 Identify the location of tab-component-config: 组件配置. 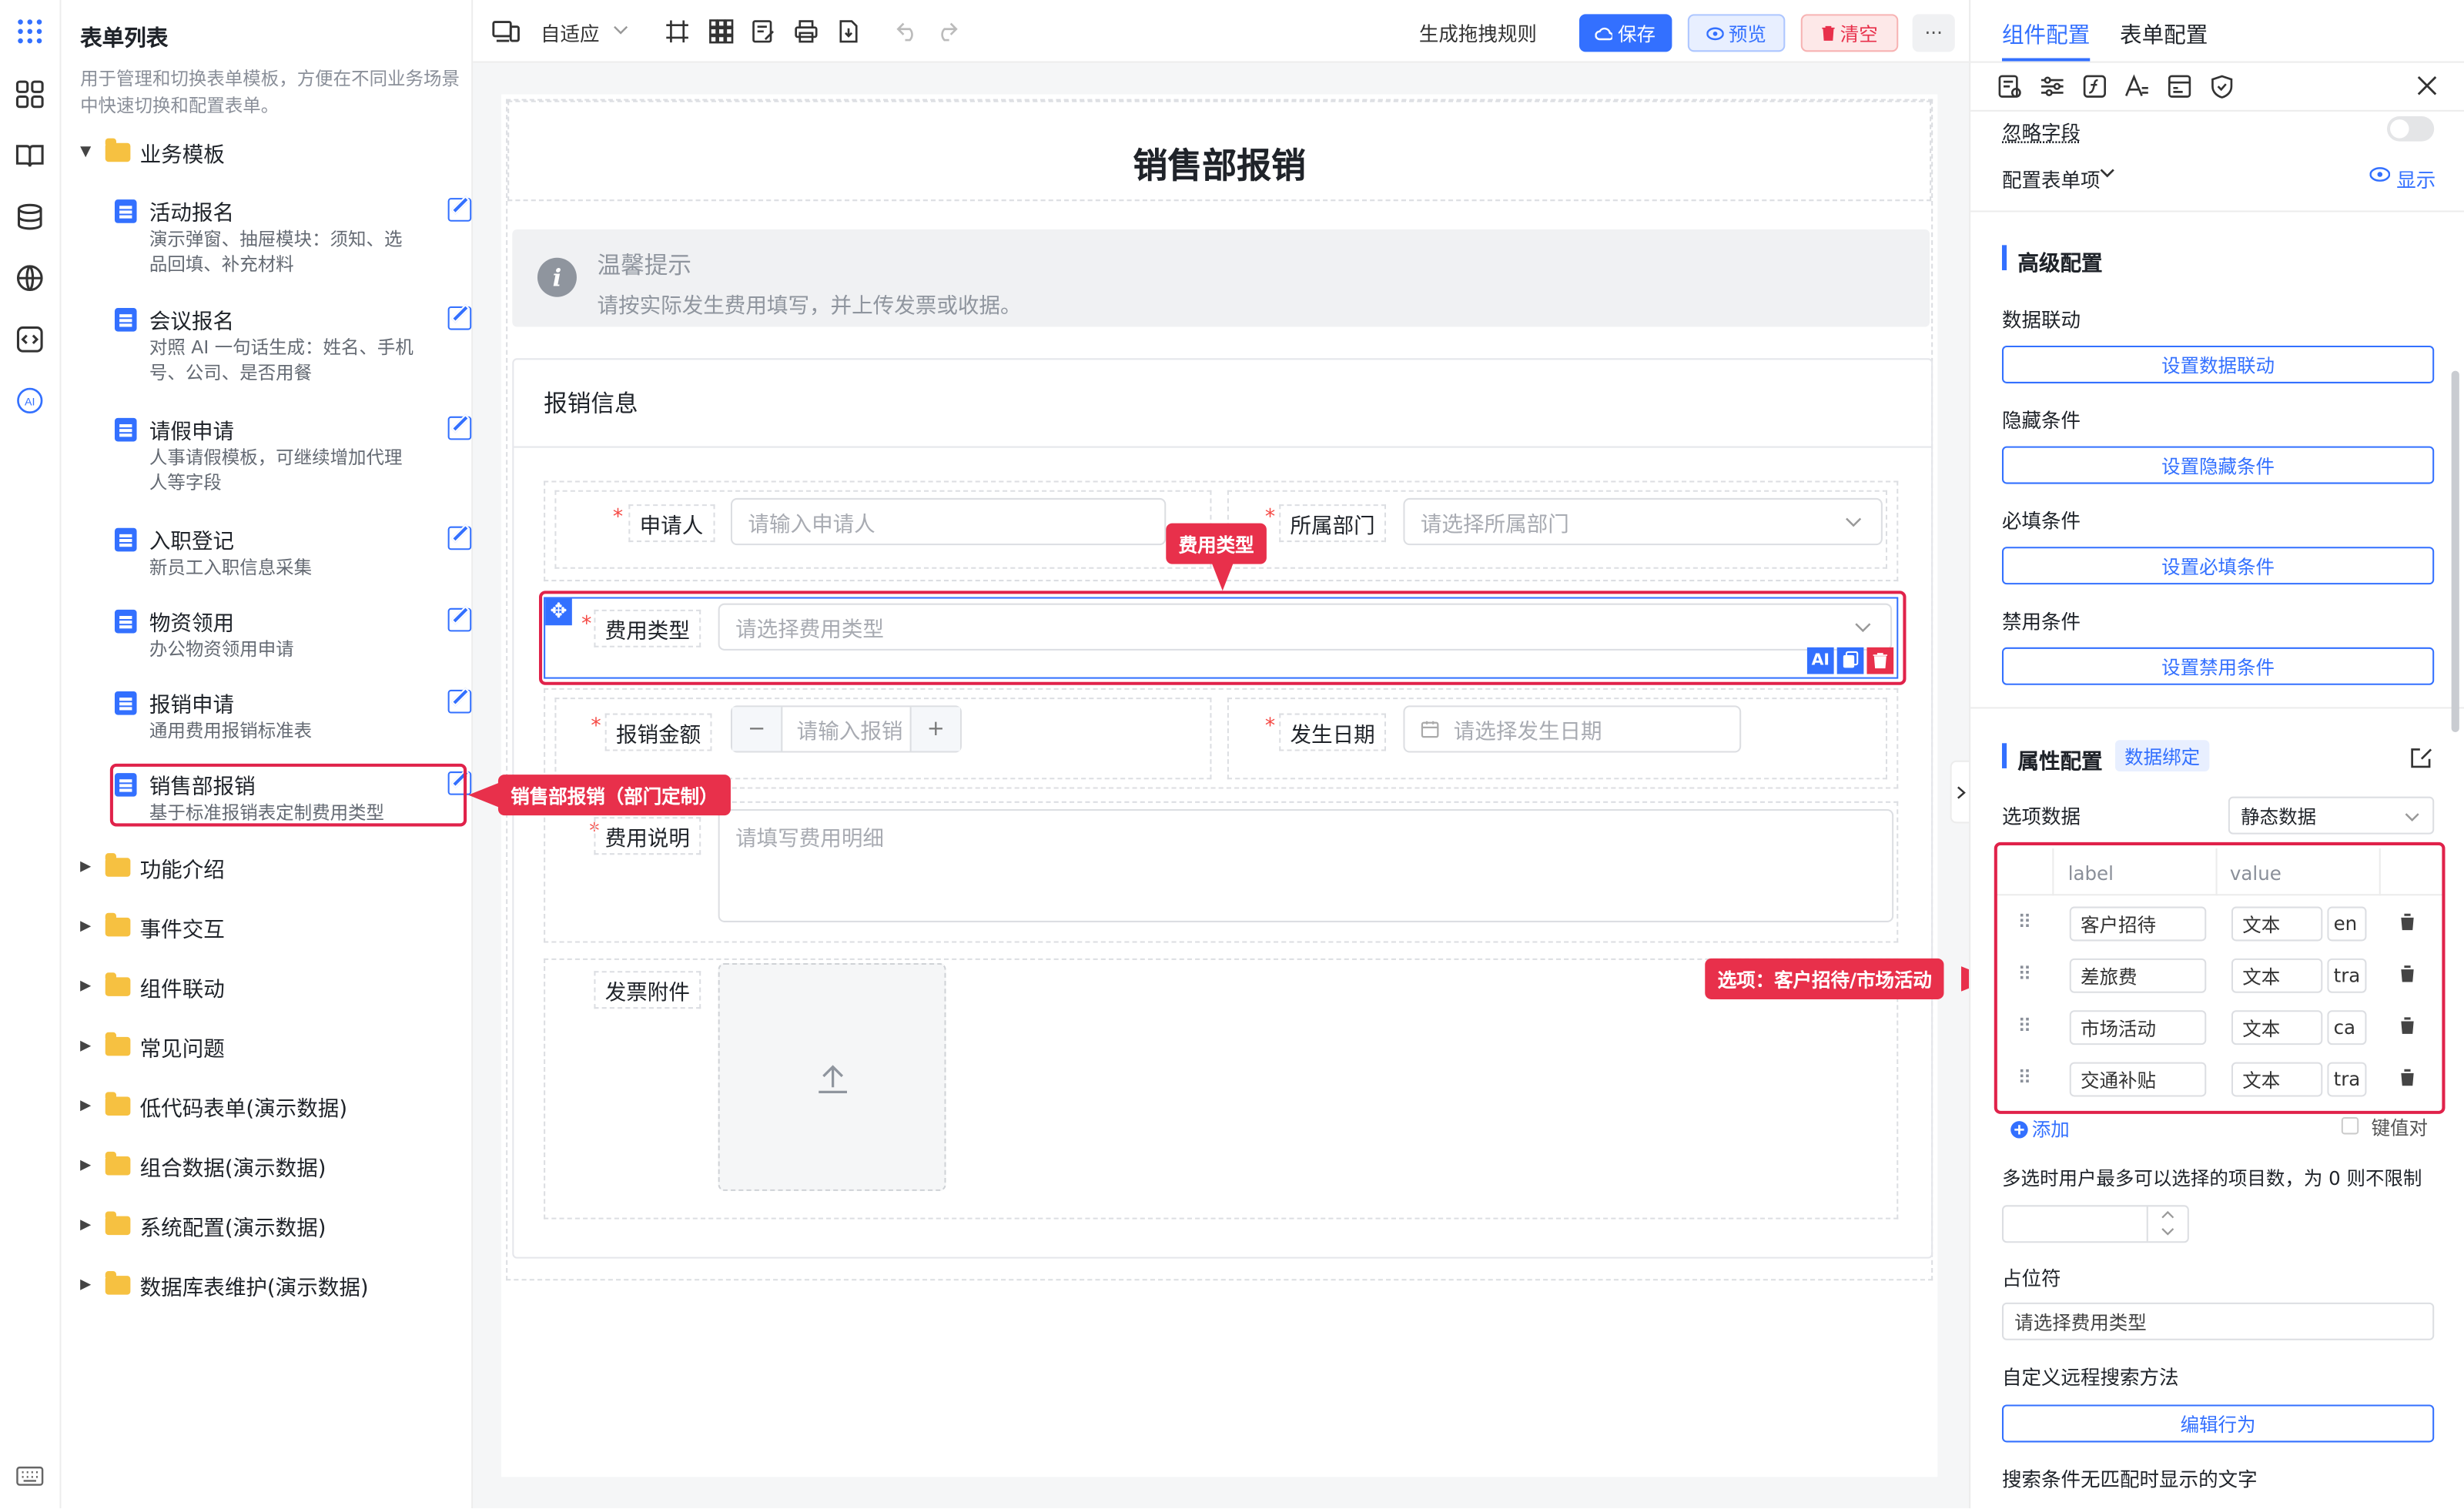
(2046, 34).